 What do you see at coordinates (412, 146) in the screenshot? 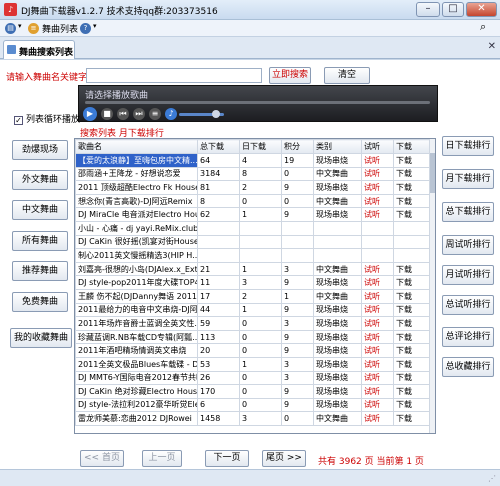
I see `column-header-download: 下载` at bounding box center [412, 146].